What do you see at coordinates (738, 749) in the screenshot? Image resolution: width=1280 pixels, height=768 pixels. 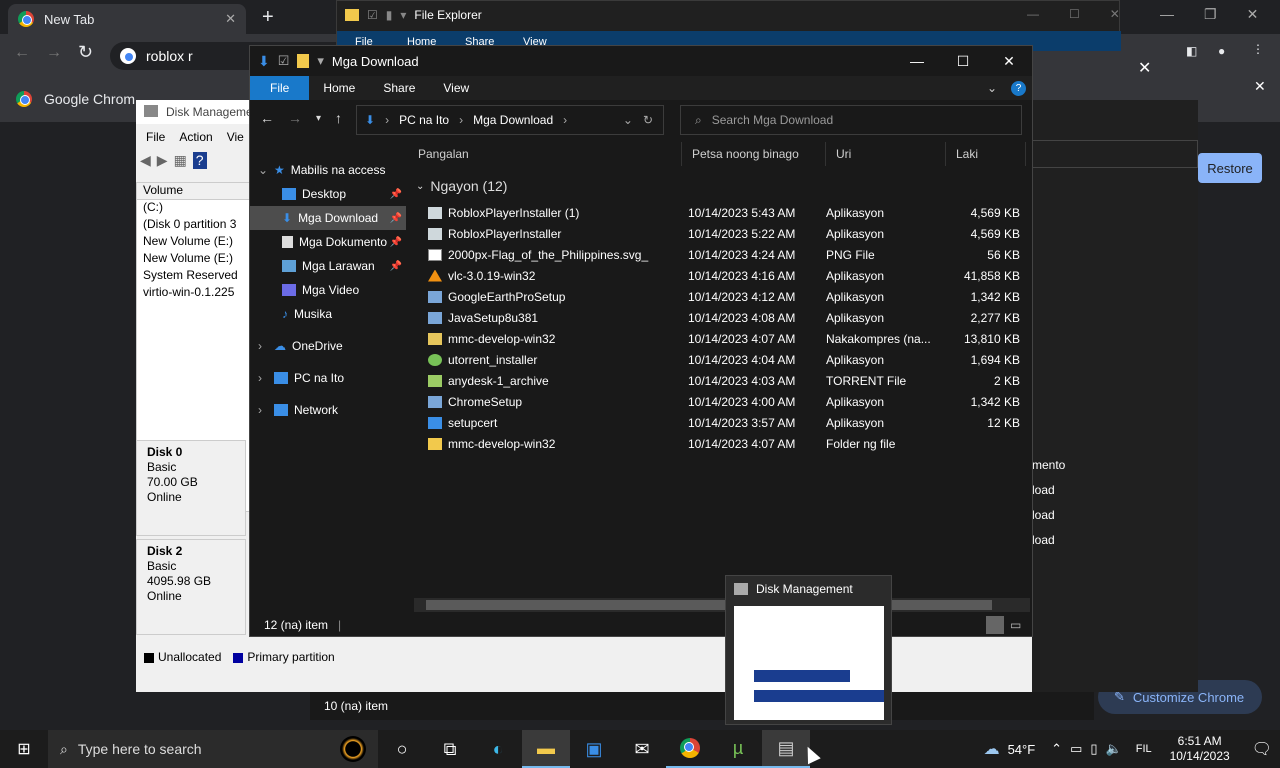 I see `utorrent-button: µ` at bounding box center [738, 749].